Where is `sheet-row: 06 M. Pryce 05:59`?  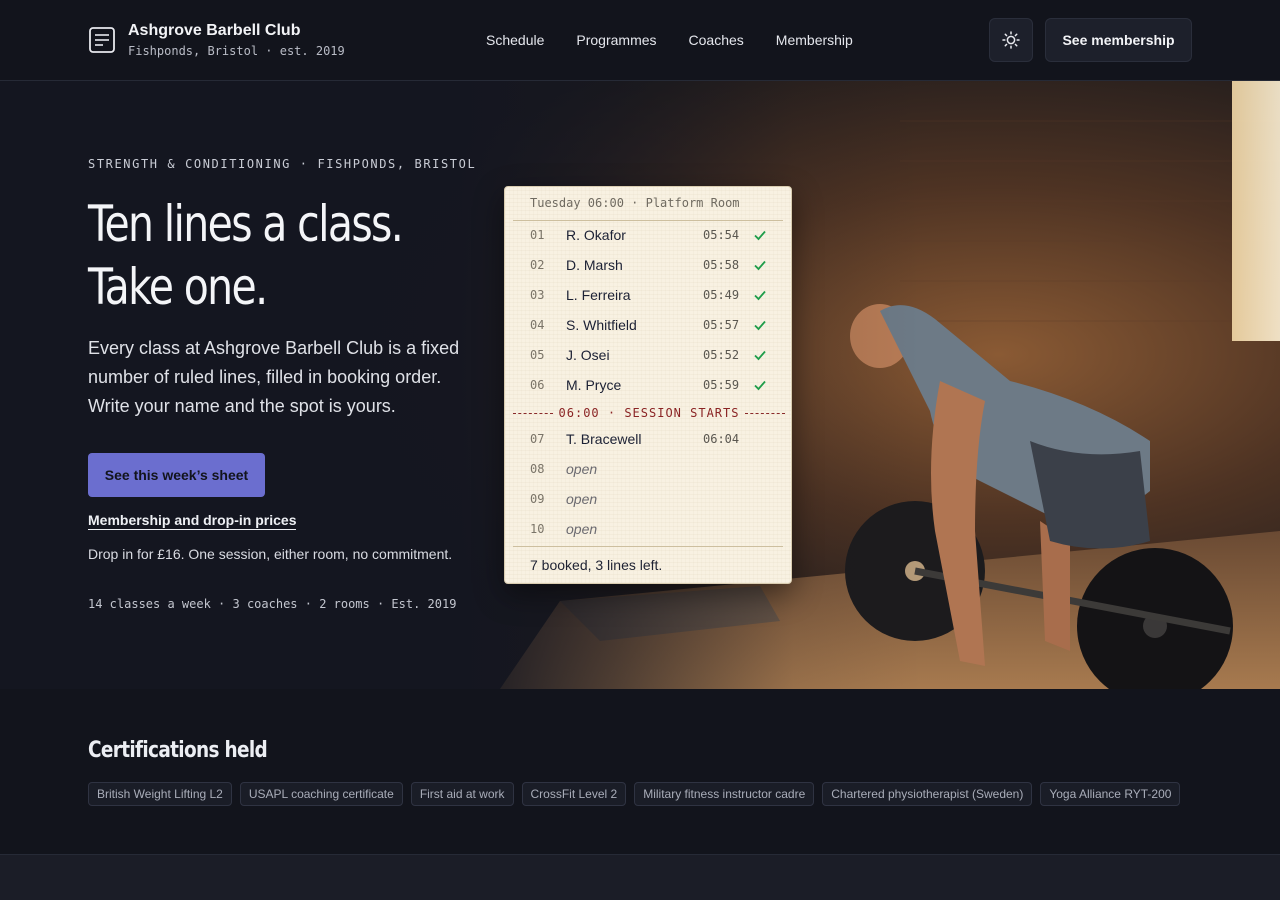 sheet-row: 06 M. Pryce 05:59 is located at coordinates (649, 386).